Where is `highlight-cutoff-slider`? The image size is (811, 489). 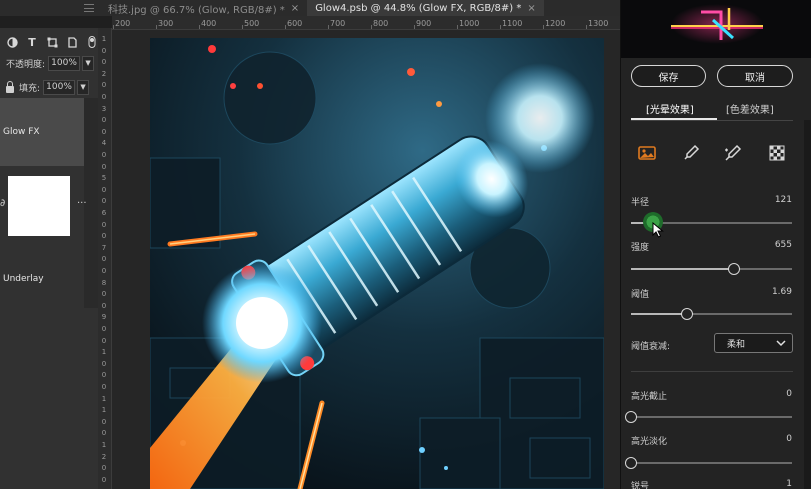 highlight-cutoff-slider is located at coordinates (708, 417).